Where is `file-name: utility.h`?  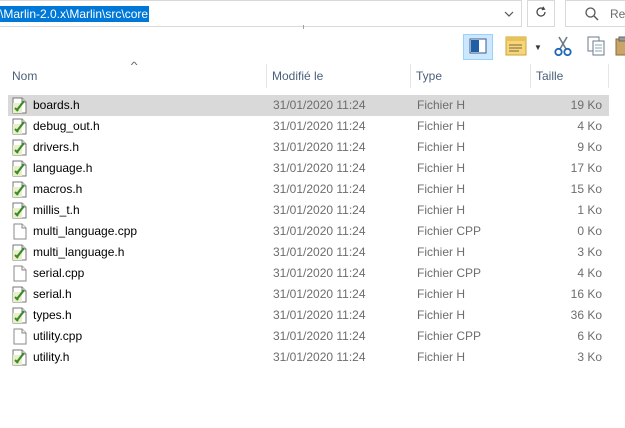 file-name: utility.h is located at coordinates (51, 357).